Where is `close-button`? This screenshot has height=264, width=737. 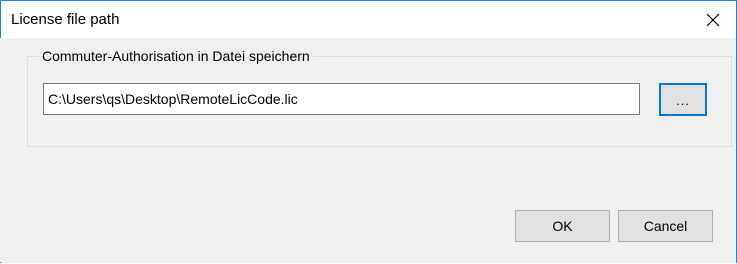 close-button is located at coordinates (713, 20).